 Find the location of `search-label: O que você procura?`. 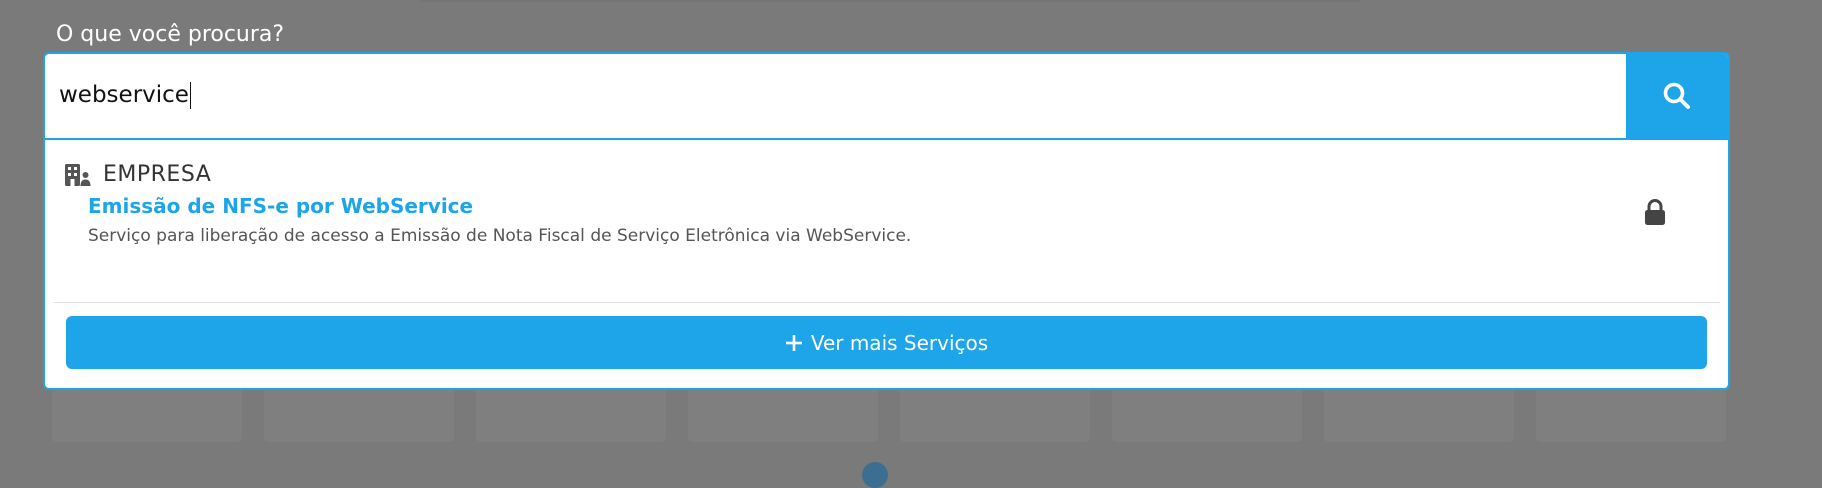

search-label: O que você procura? is located at coordinates (170, 34).